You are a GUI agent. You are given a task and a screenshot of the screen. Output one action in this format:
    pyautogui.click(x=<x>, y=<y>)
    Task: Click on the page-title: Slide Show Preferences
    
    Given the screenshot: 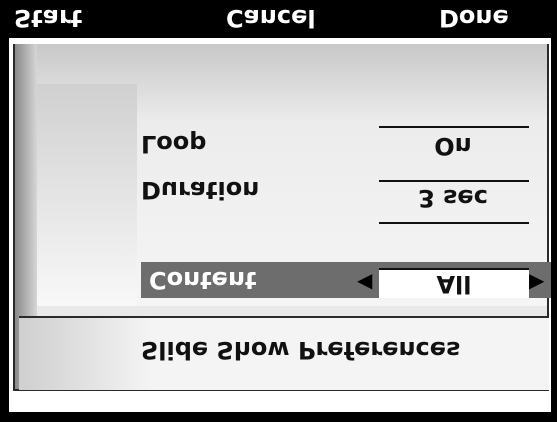 What is the action you would take?
    pyautogui.click(x=301, y=350)
    